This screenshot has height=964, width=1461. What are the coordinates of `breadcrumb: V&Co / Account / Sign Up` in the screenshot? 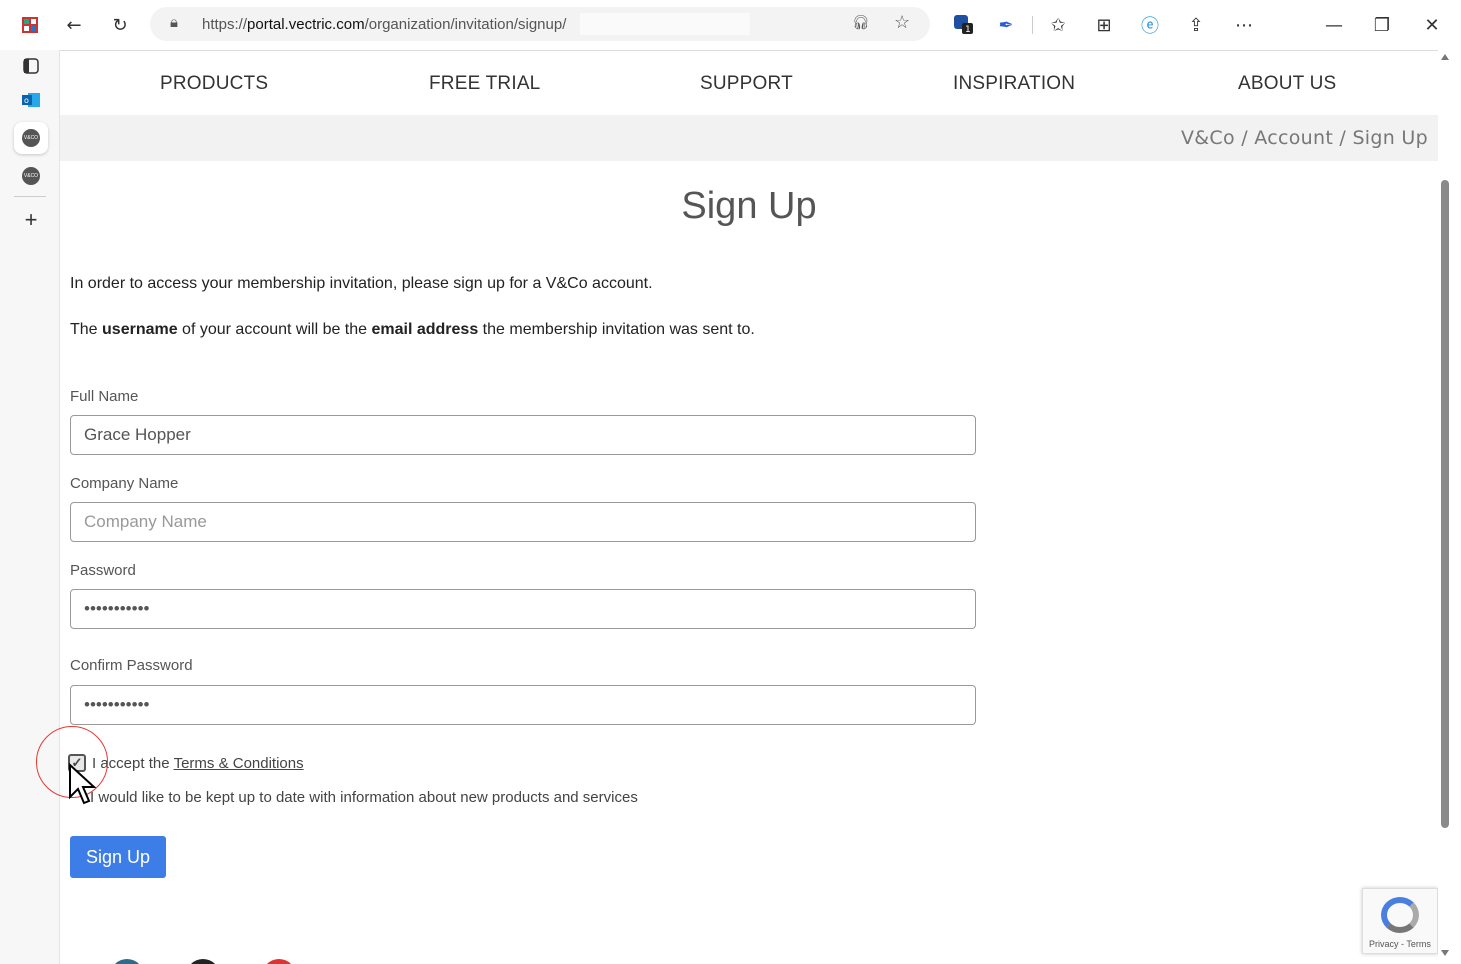 It's located at (1304, 138).